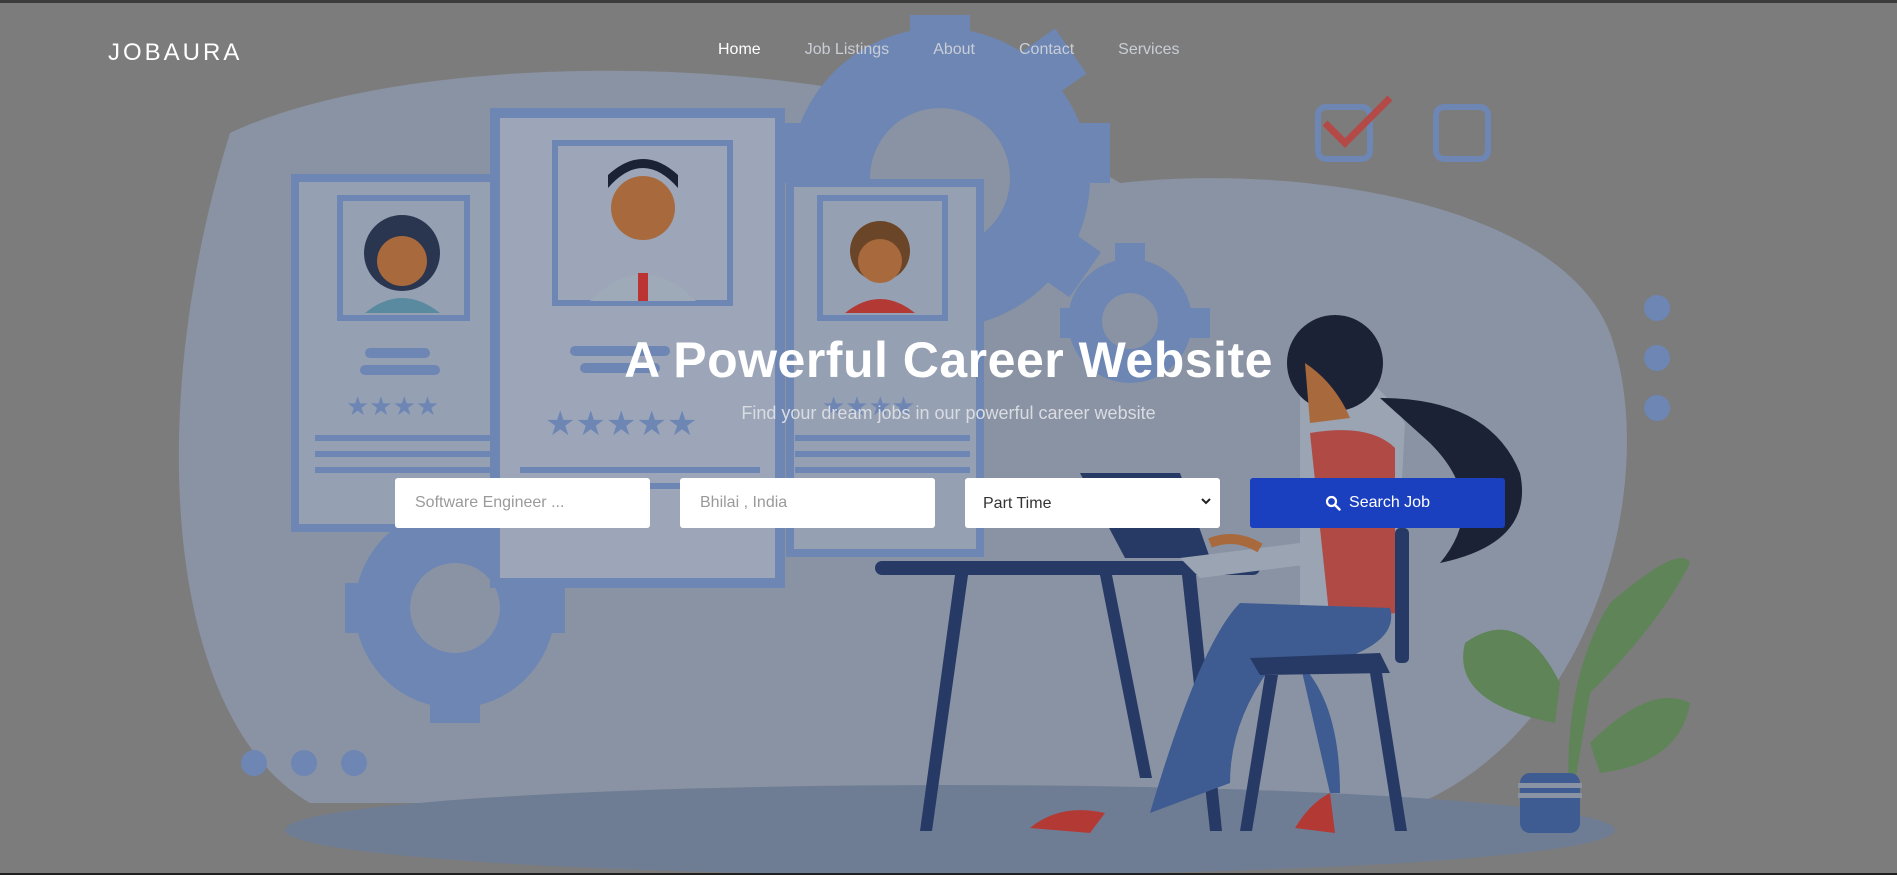 Image resolution: width=1897 pixels, height=875 pixels. Describe the element at coordinates (739, 50) in the screenshot. I see `nav-item-home: Home` at that location.